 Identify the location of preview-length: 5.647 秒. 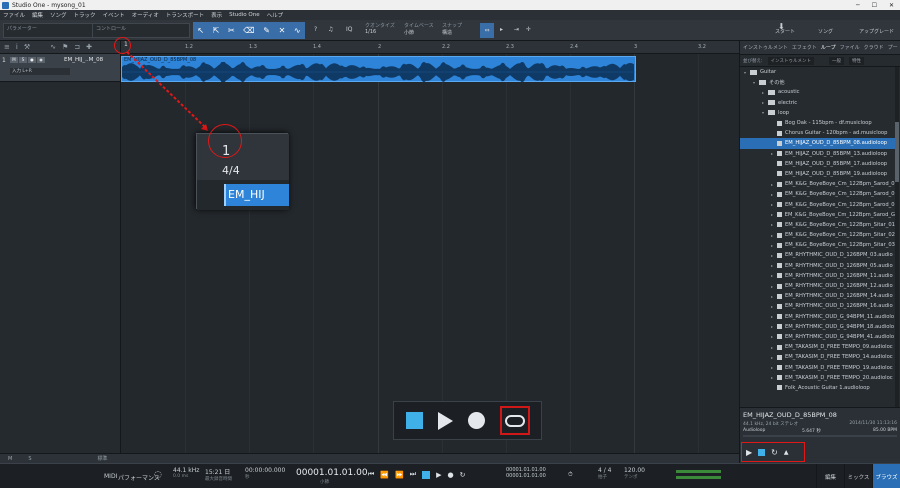
(811, 431).